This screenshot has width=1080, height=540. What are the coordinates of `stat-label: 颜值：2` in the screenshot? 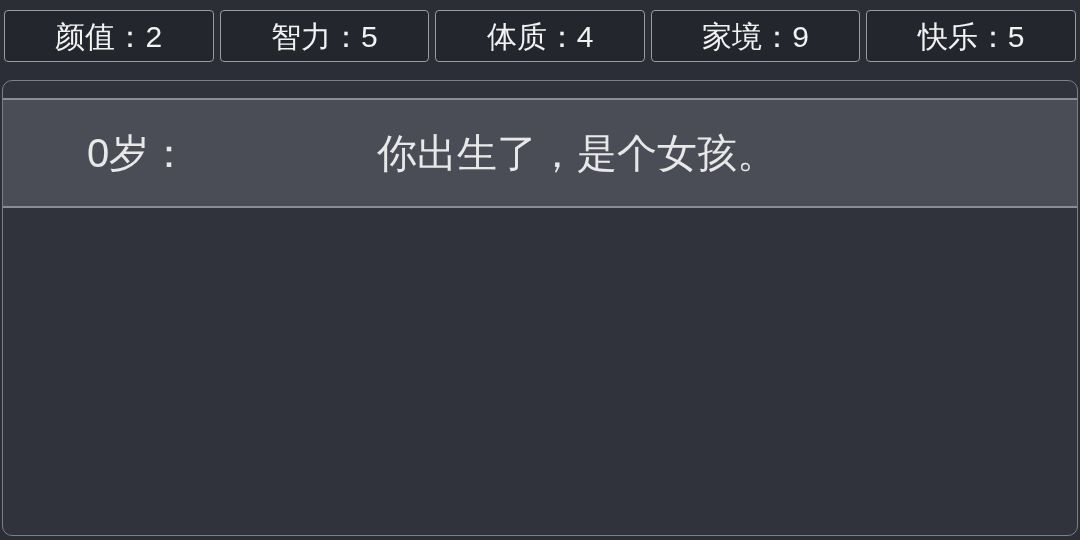 It's located at (109, 36).